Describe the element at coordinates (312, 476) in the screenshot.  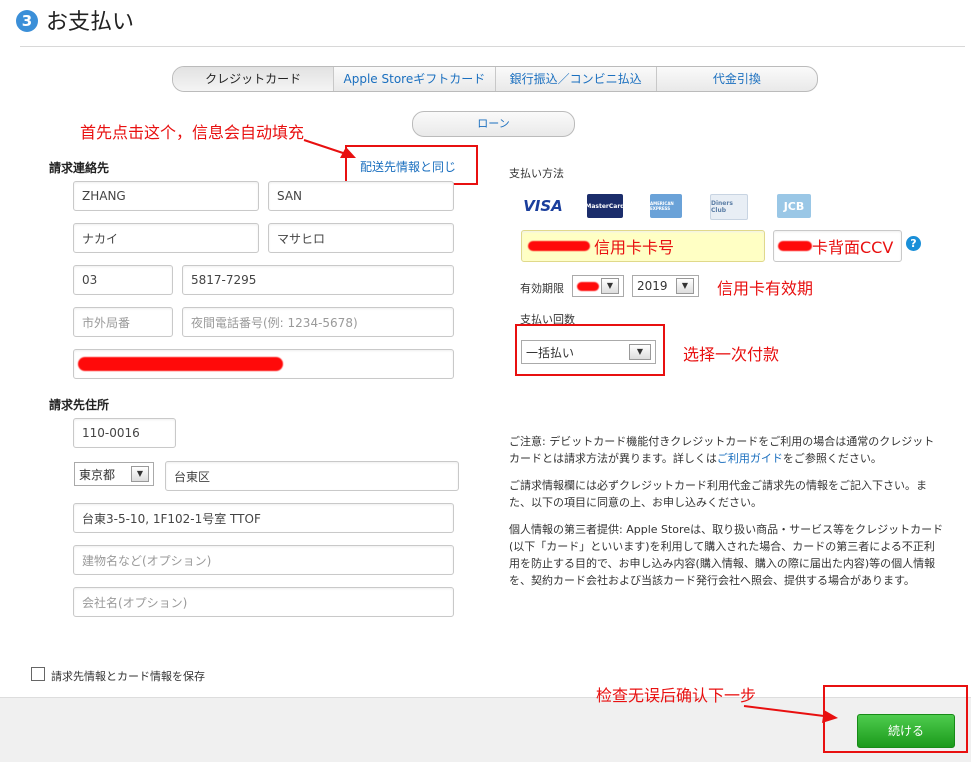
I see `city-field: 台東区` at that location.